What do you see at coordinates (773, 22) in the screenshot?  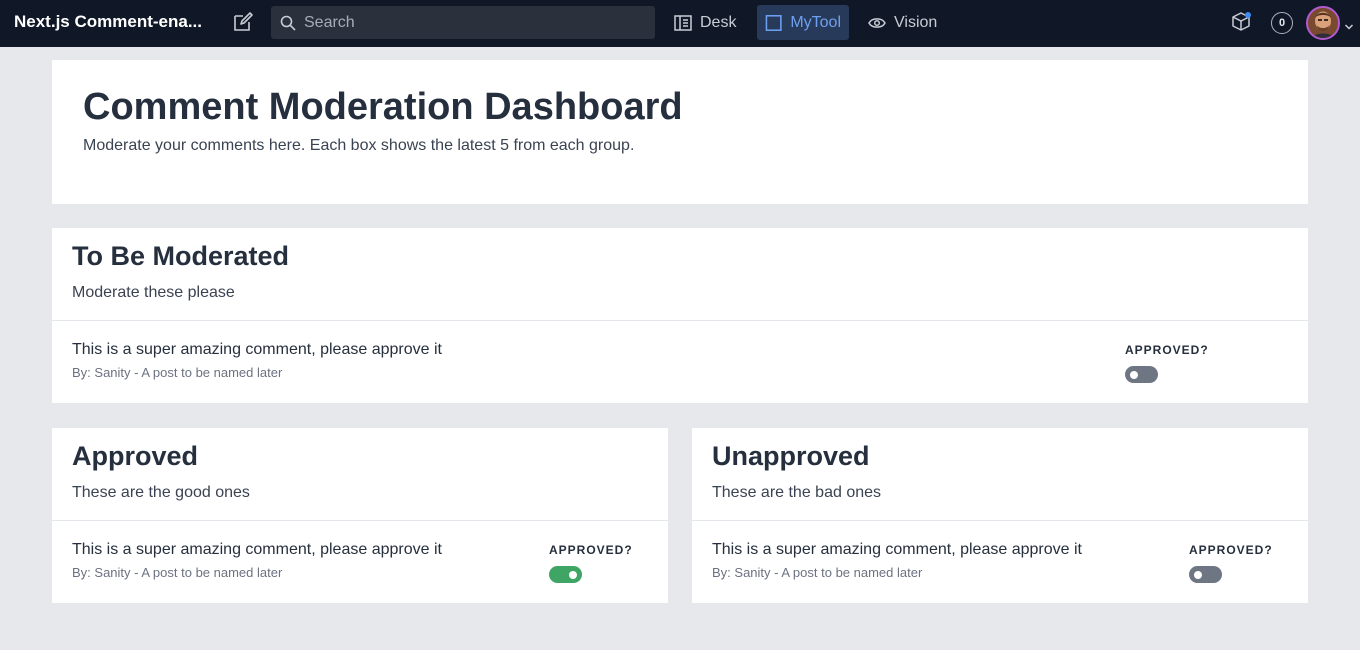 I see `square-icon` at bounding box center [773, 22].